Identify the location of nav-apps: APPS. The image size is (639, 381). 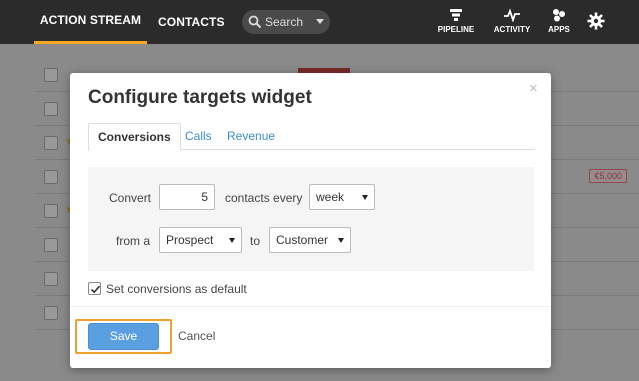
(559, 21).